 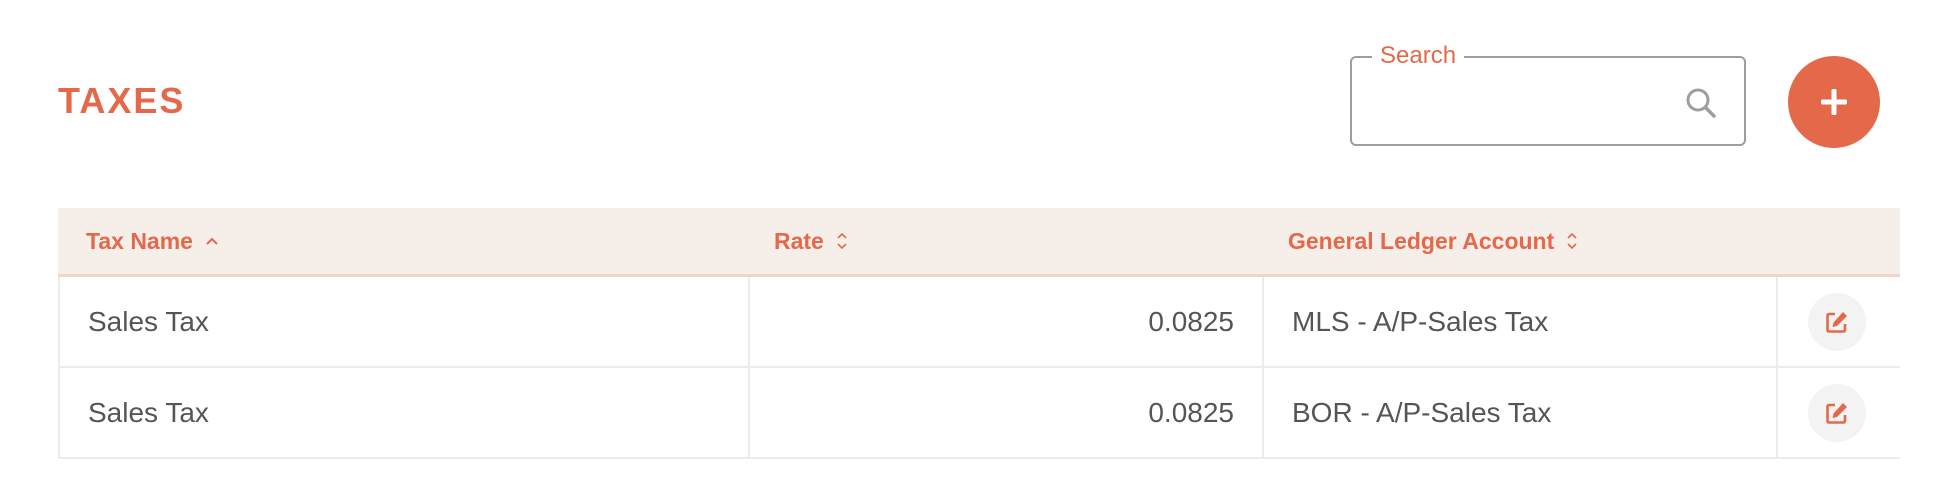 I want to click on plus-icon, so click(x=1834, y=102).